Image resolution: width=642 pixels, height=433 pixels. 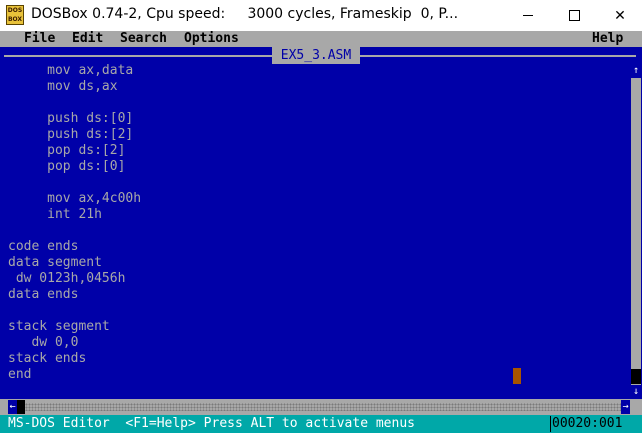 I want to click on menu-file: File, so click(x=39, y=39).